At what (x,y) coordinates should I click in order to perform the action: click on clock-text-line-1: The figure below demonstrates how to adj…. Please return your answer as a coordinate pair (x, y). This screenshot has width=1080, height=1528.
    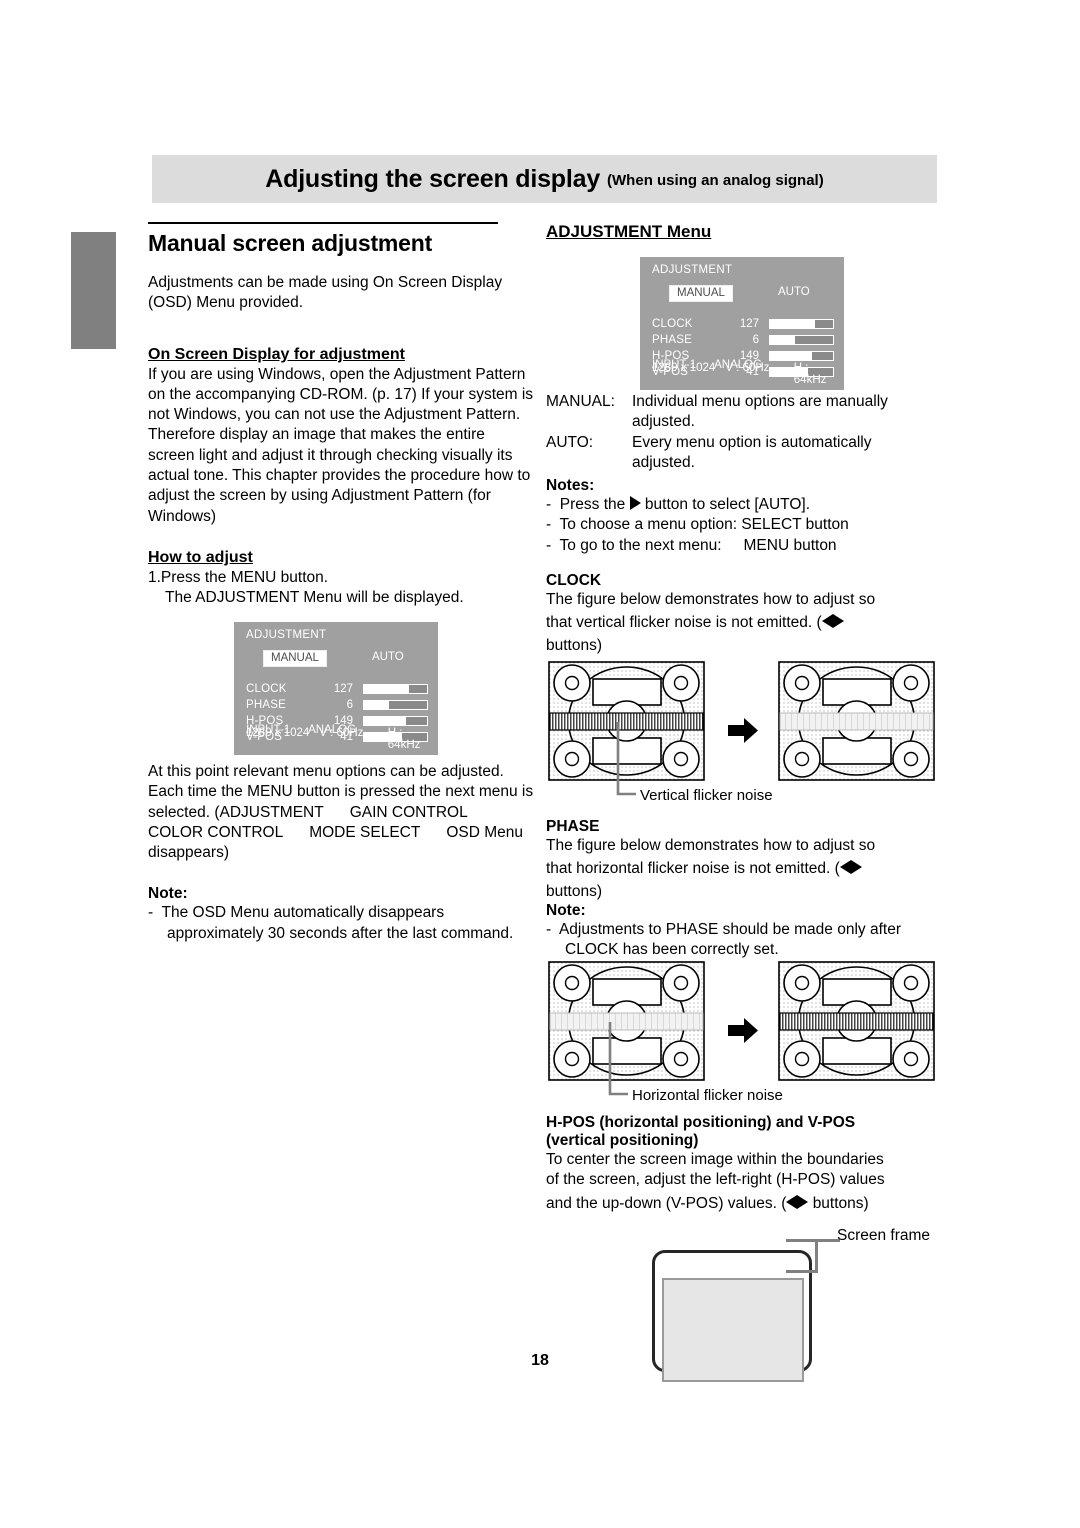
    Looking at the image, I should click on (711, 599).